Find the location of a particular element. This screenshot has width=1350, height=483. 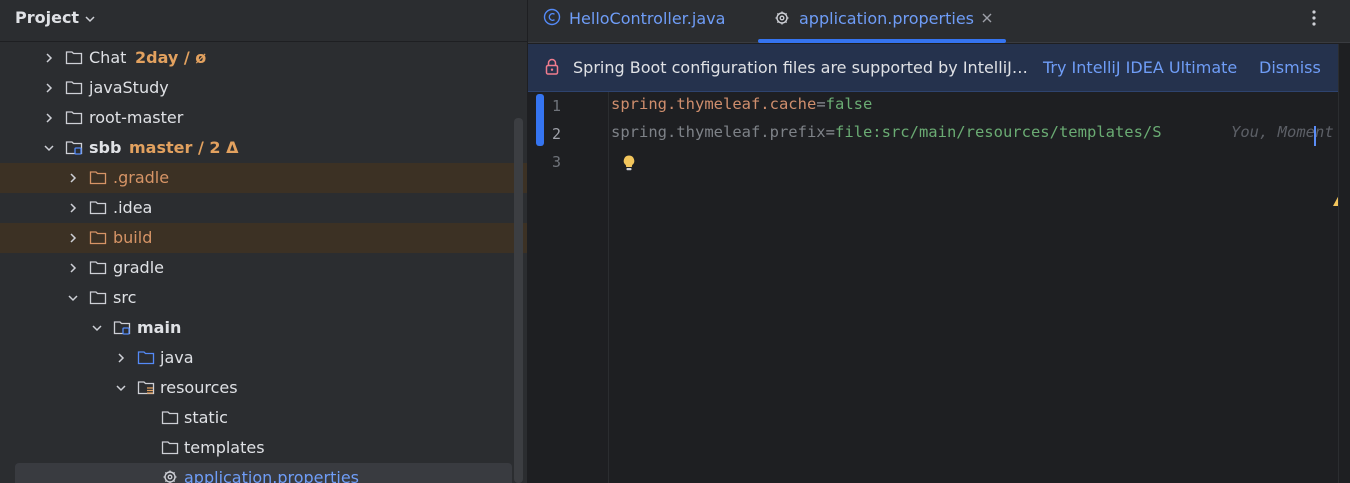

resources-folder-icon is located at coordinates (146, 388).